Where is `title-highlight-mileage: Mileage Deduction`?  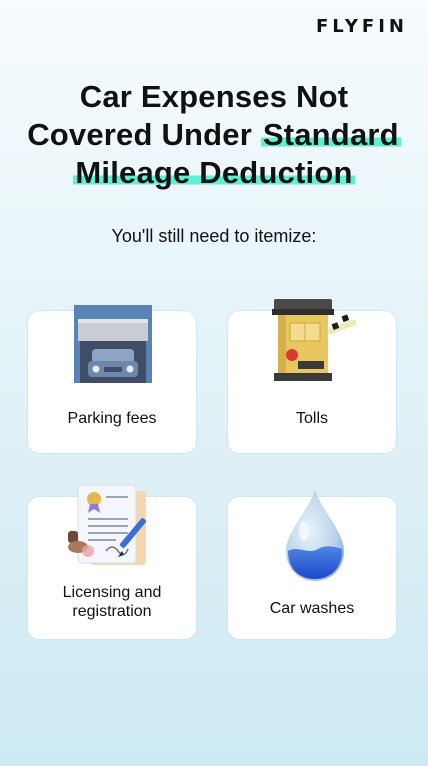
title-highlight-mileage: Mileage Deduction is located at coordinates (214, 172).